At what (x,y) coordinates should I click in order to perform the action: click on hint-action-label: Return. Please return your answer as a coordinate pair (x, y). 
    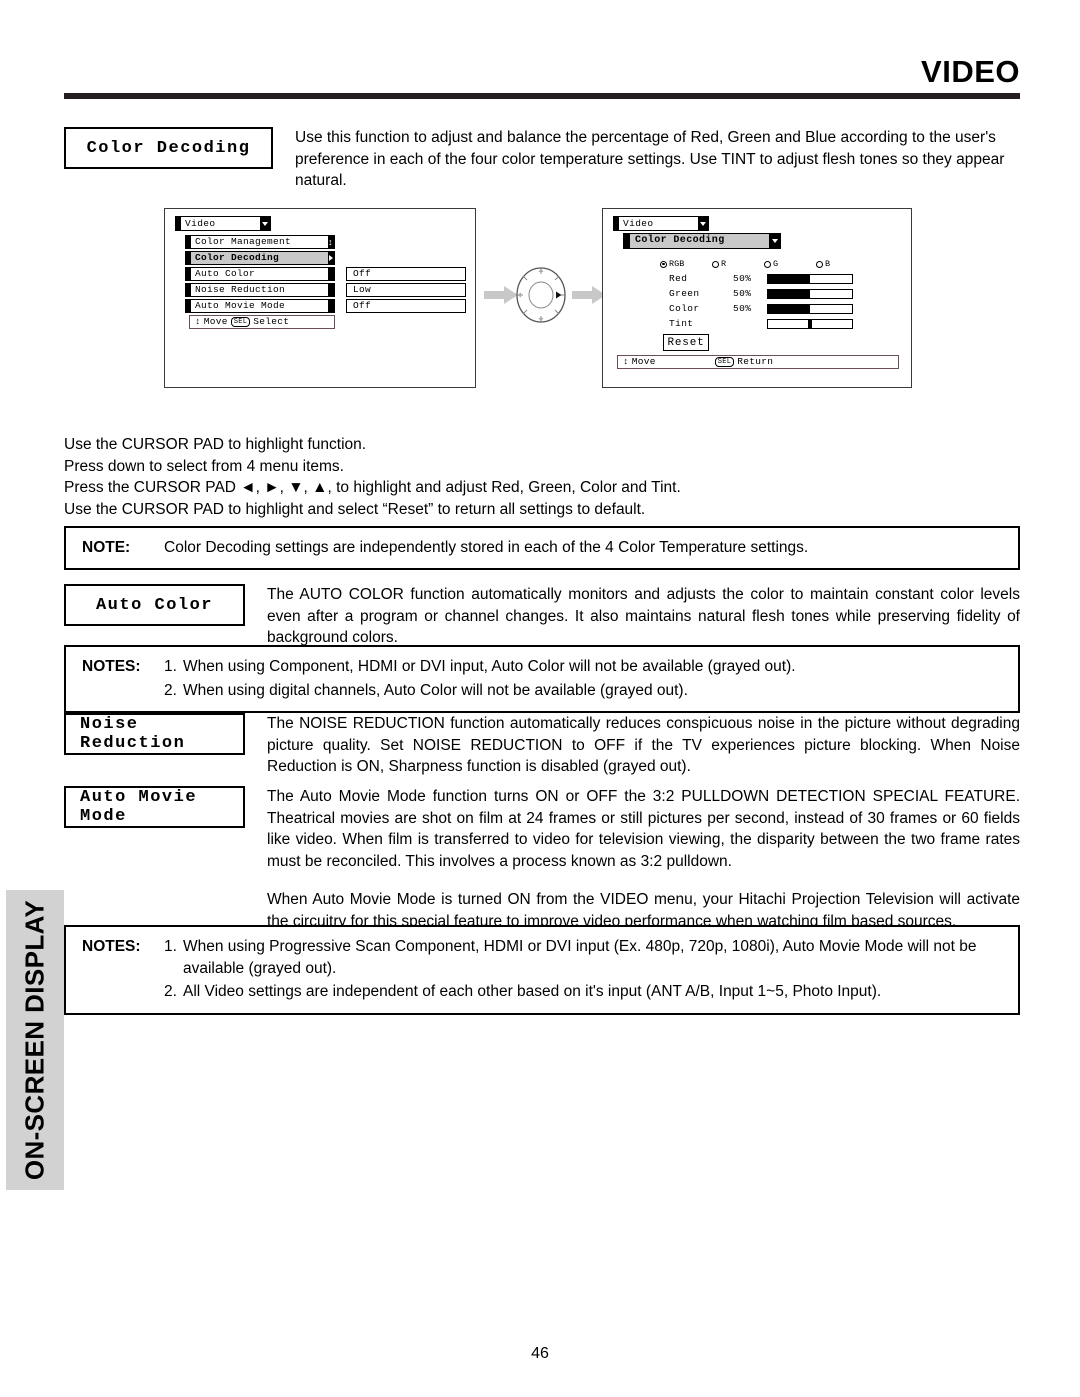
    Looking at the image, I should click on (755, 361).